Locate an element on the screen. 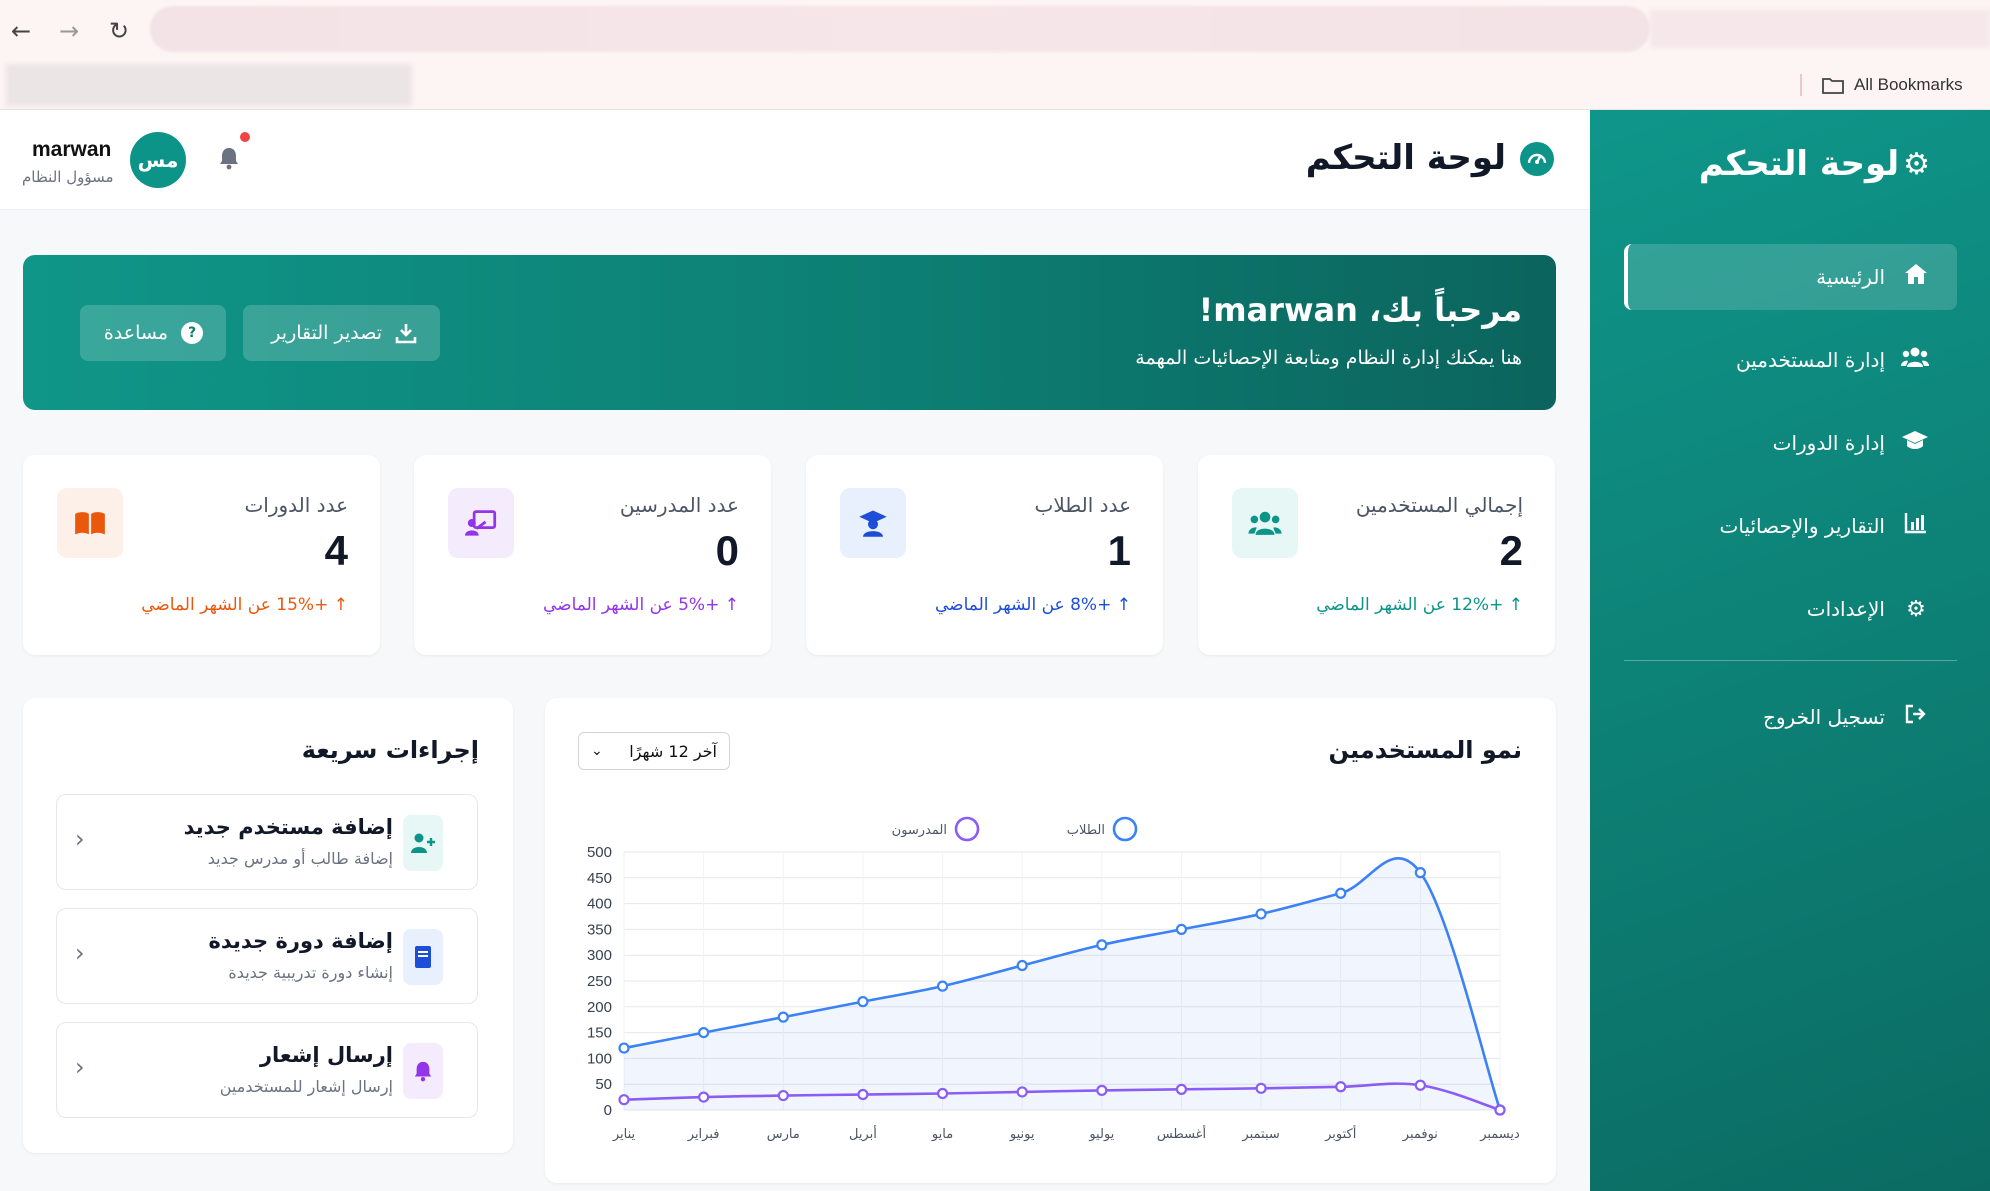 The image size is (1990, 1191). quick-action-subtitle: إنشاء دورة تدريبية جديدة is located at coordinates (310, 972).